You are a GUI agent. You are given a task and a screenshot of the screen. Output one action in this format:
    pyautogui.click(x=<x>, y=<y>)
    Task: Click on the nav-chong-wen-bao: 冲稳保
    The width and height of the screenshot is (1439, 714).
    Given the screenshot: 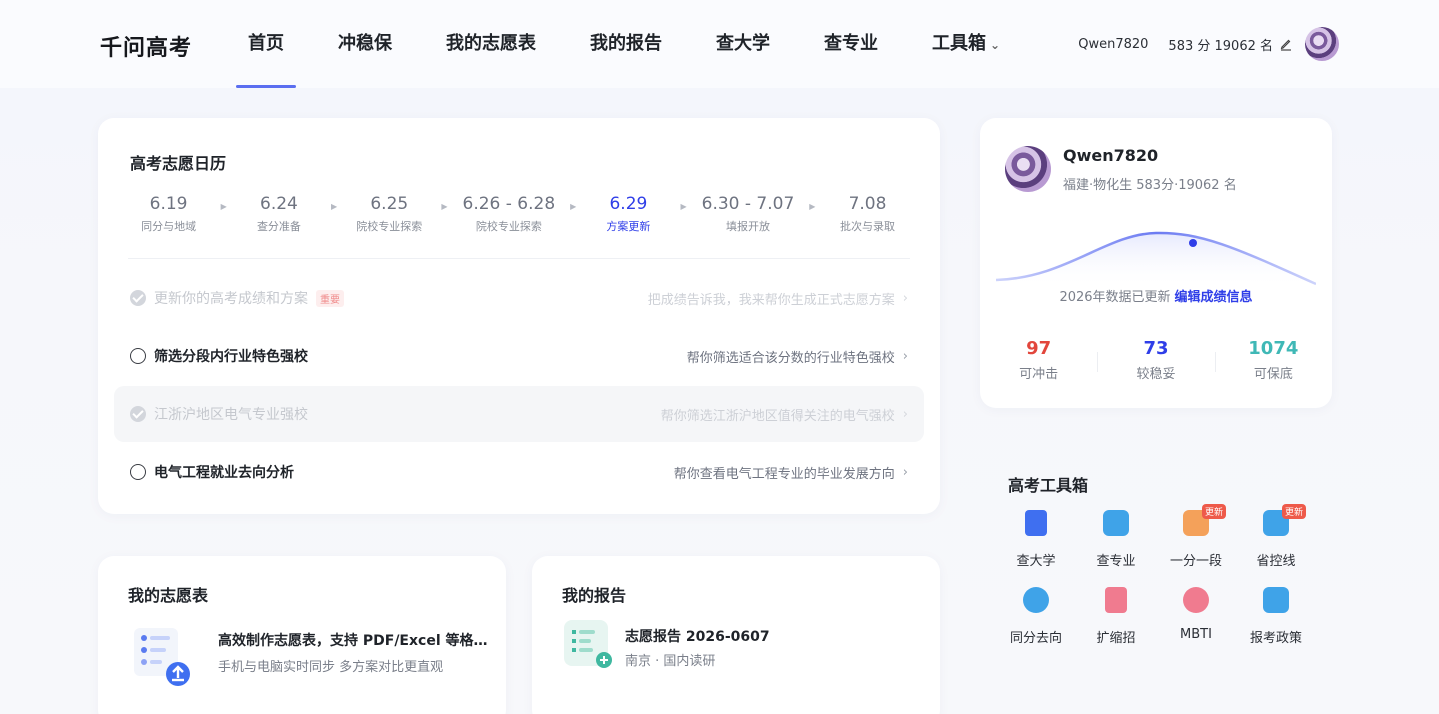 What is the action you would take?
    pyautogui.click(x=365, y=44)
    